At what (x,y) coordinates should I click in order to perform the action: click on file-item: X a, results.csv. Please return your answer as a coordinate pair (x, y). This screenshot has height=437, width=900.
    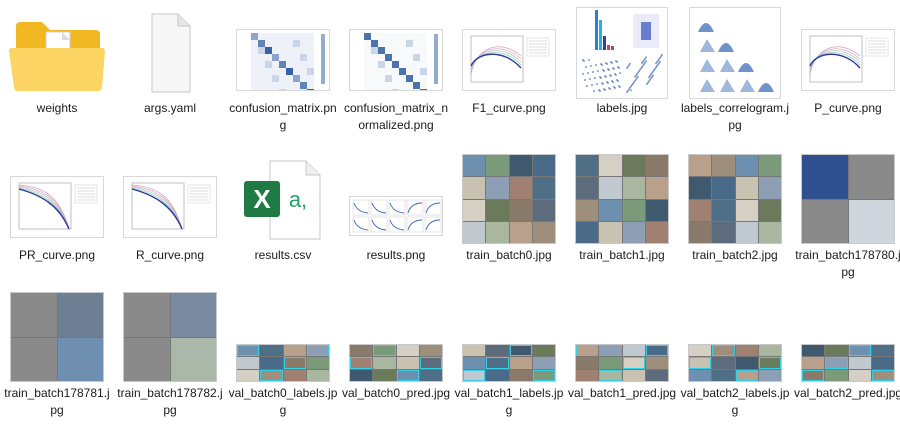
    Looking at the image, I should click on (283, 225).